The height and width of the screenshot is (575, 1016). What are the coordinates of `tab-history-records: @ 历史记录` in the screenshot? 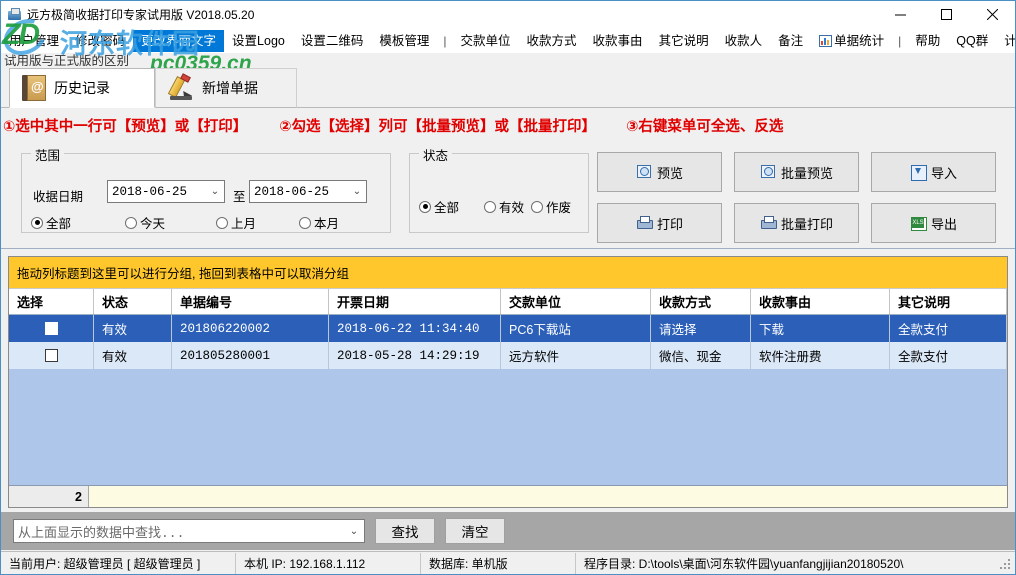 It's located at (82, 88).